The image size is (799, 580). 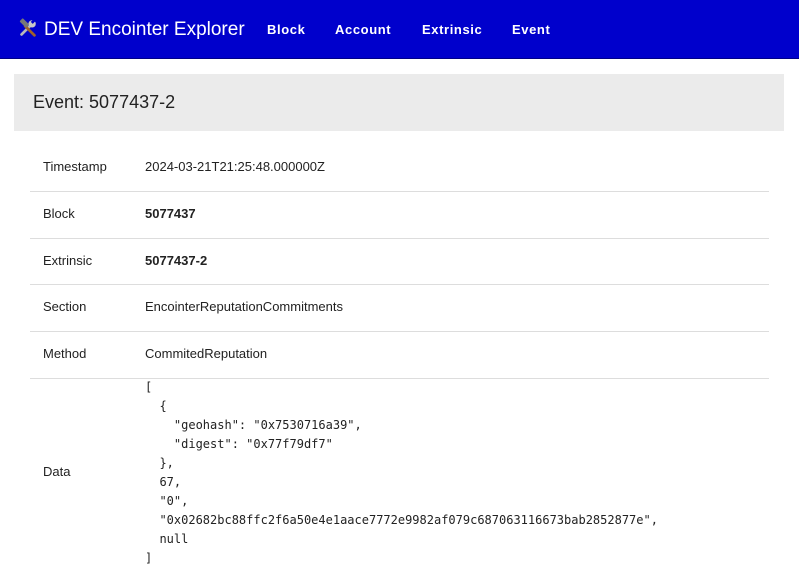 What do you see at coordinates (57, 471) in the screenshot?
I see `detail-label: Data` at bounding box center [57, 471].